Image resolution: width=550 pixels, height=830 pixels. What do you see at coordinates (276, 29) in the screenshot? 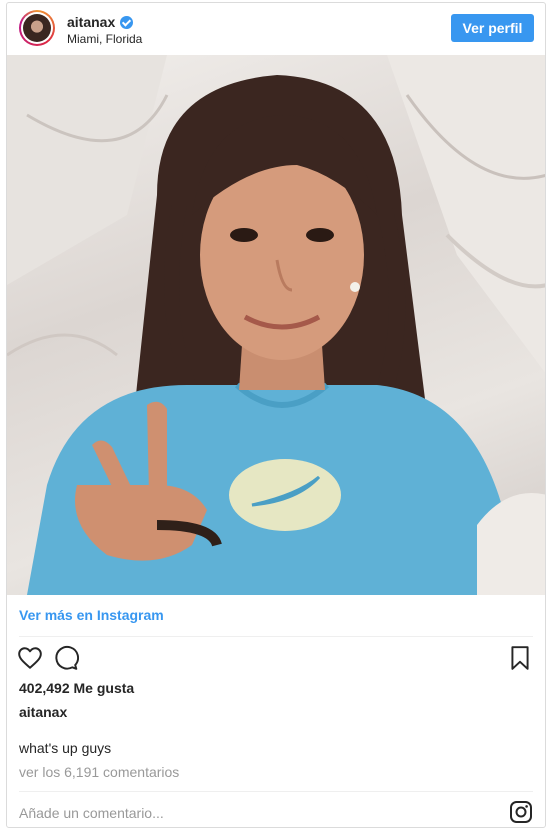
I see `post-header: aitanax Miami, Florida Ver perfil` at bounding box center [276, 29].